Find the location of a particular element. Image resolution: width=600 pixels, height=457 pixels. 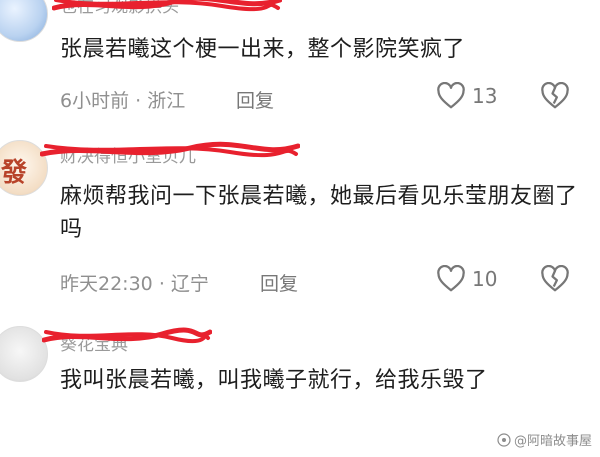

comment-meta: 6小时前 · 浙江 is located at coordinates (123, 101).